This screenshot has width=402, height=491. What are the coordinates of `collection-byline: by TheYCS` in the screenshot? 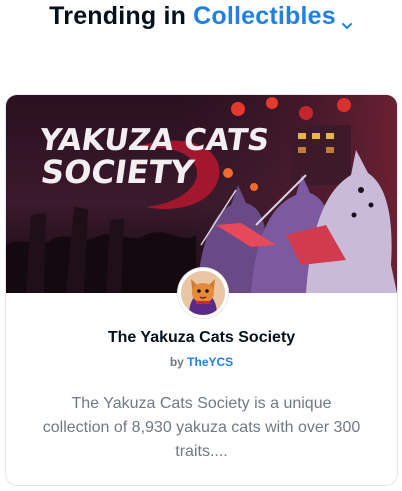 It's located at (201, 362).